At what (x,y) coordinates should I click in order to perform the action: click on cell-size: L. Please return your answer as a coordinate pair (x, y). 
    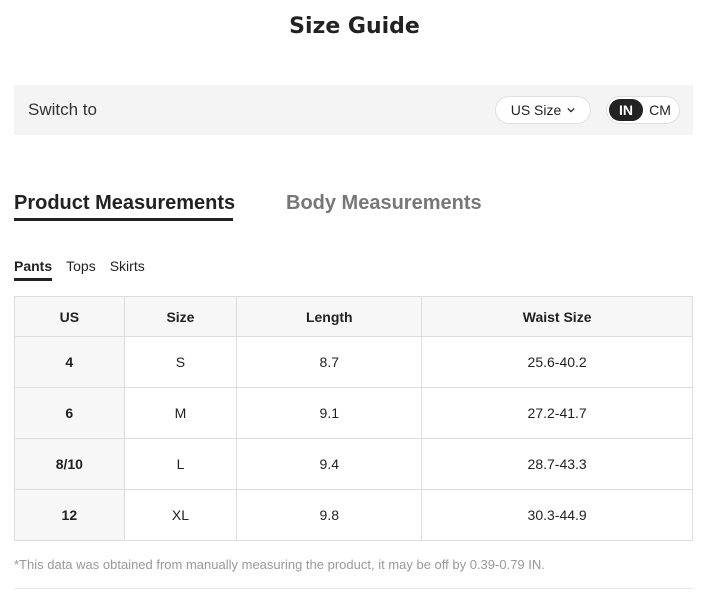
    Looking at the image, I should click on (180, 464).